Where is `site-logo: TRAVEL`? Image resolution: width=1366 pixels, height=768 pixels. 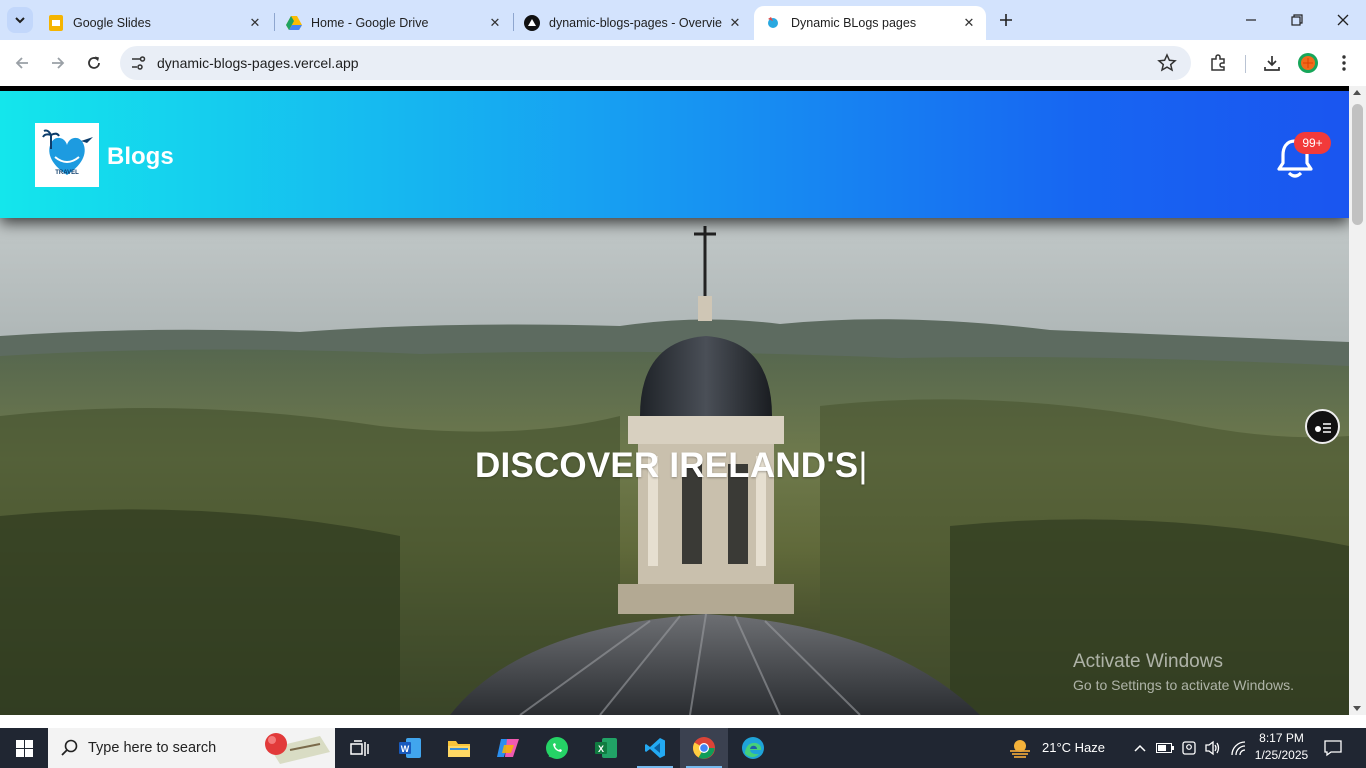 site-logo: TRAVEL is located at coordinates (67, 155).